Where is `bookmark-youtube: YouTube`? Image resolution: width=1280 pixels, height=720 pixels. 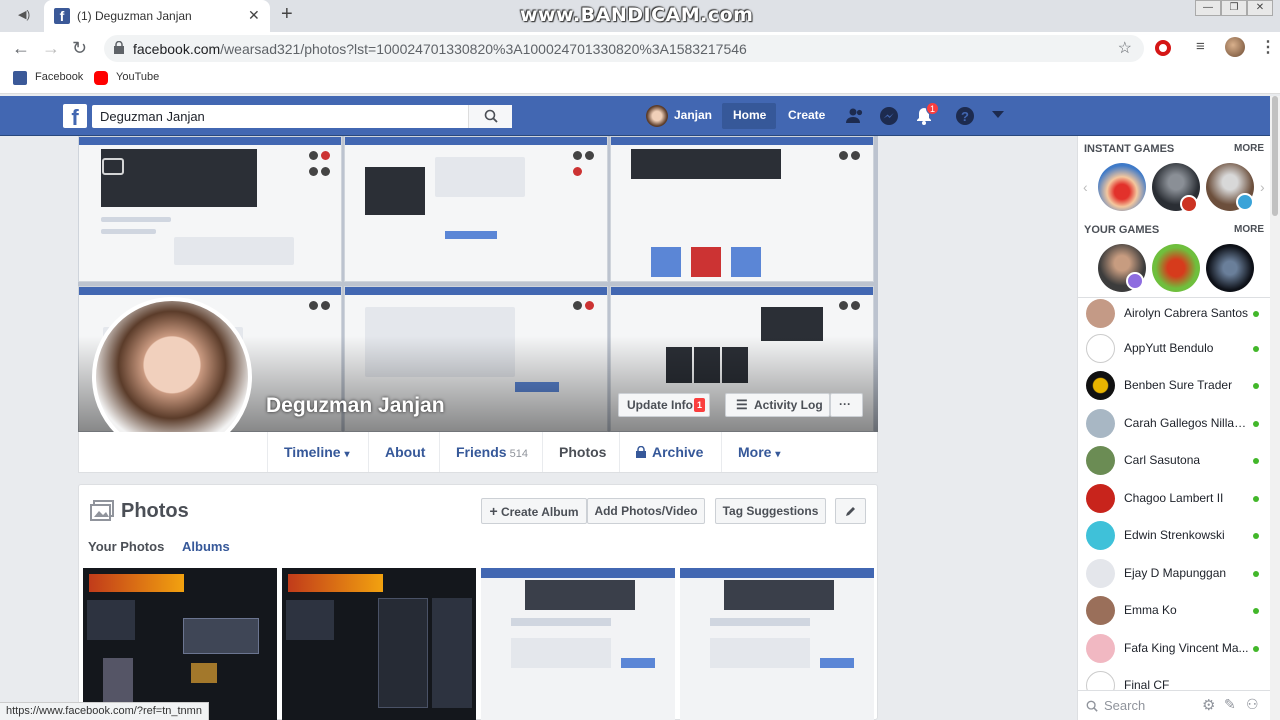 bookmark-youtube: YouTube is located at coordinates (137, 77).